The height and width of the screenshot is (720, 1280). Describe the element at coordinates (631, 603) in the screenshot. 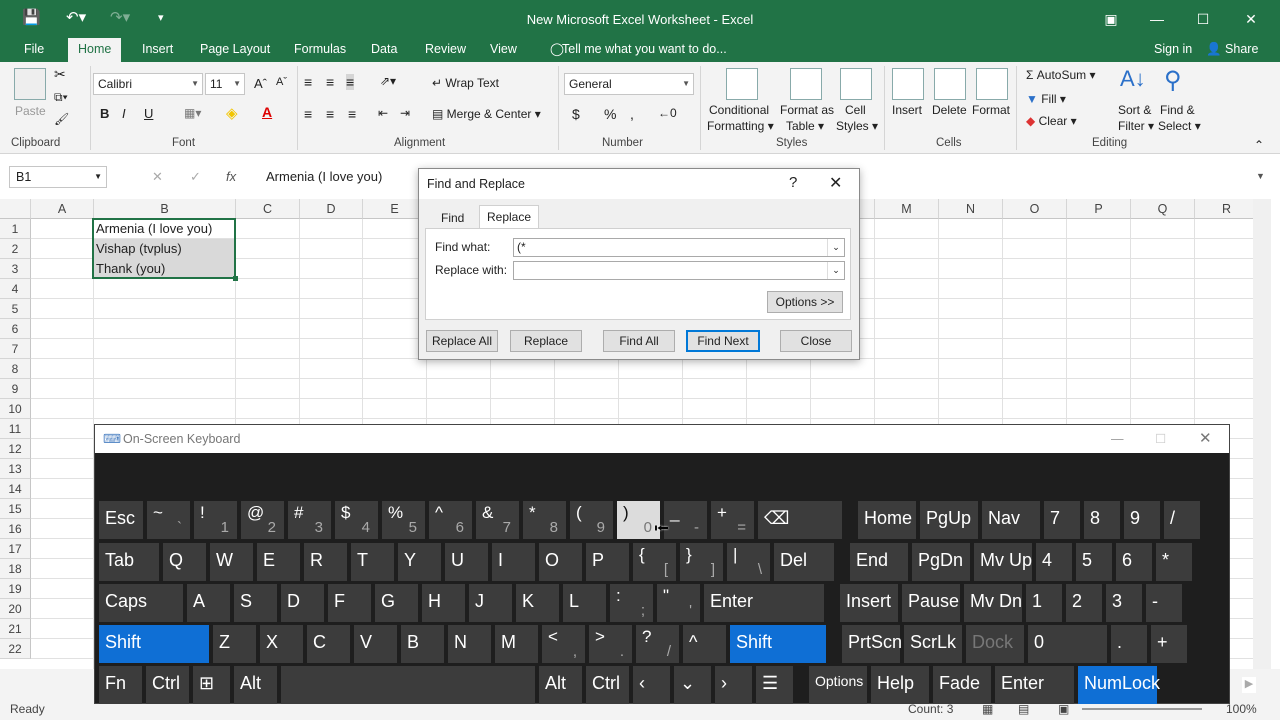

I see `key--59-c58: :;` at that location.